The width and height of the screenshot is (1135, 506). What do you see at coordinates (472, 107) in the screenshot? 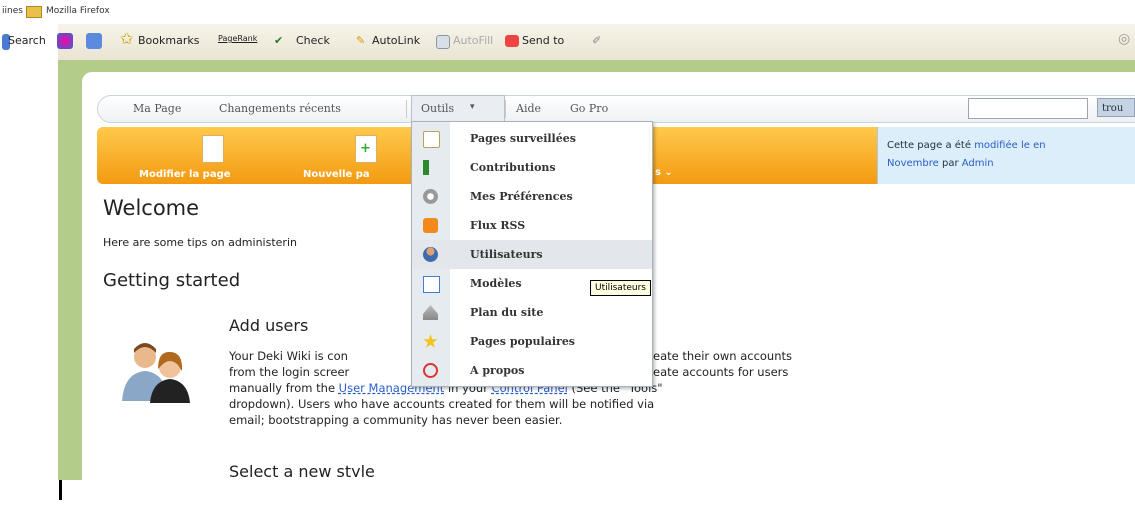
I see `chevron-down-icon: ▾` at bounding box center [472, 107].